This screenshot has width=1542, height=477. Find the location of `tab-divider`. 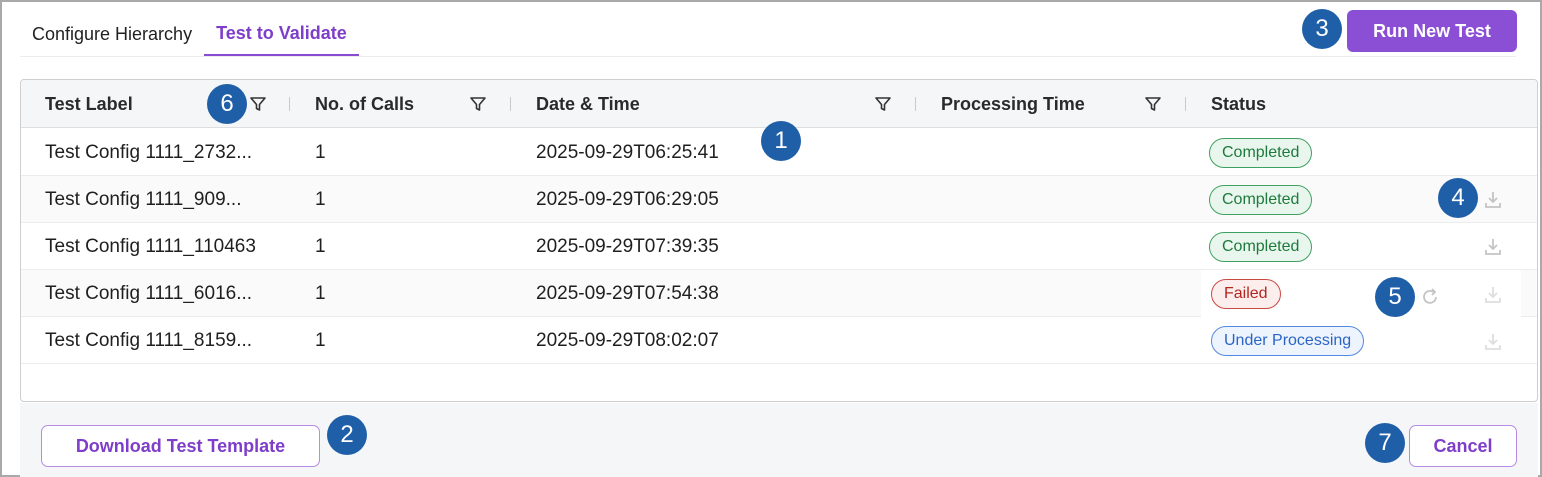

tab-divider is located at coordinates (768, 56).